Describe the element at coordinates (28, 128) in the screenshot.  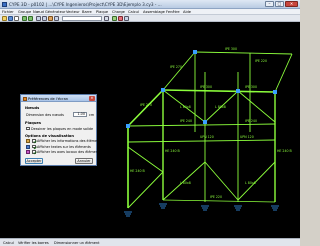
I see `solid-plaques-checkbox` at that location.